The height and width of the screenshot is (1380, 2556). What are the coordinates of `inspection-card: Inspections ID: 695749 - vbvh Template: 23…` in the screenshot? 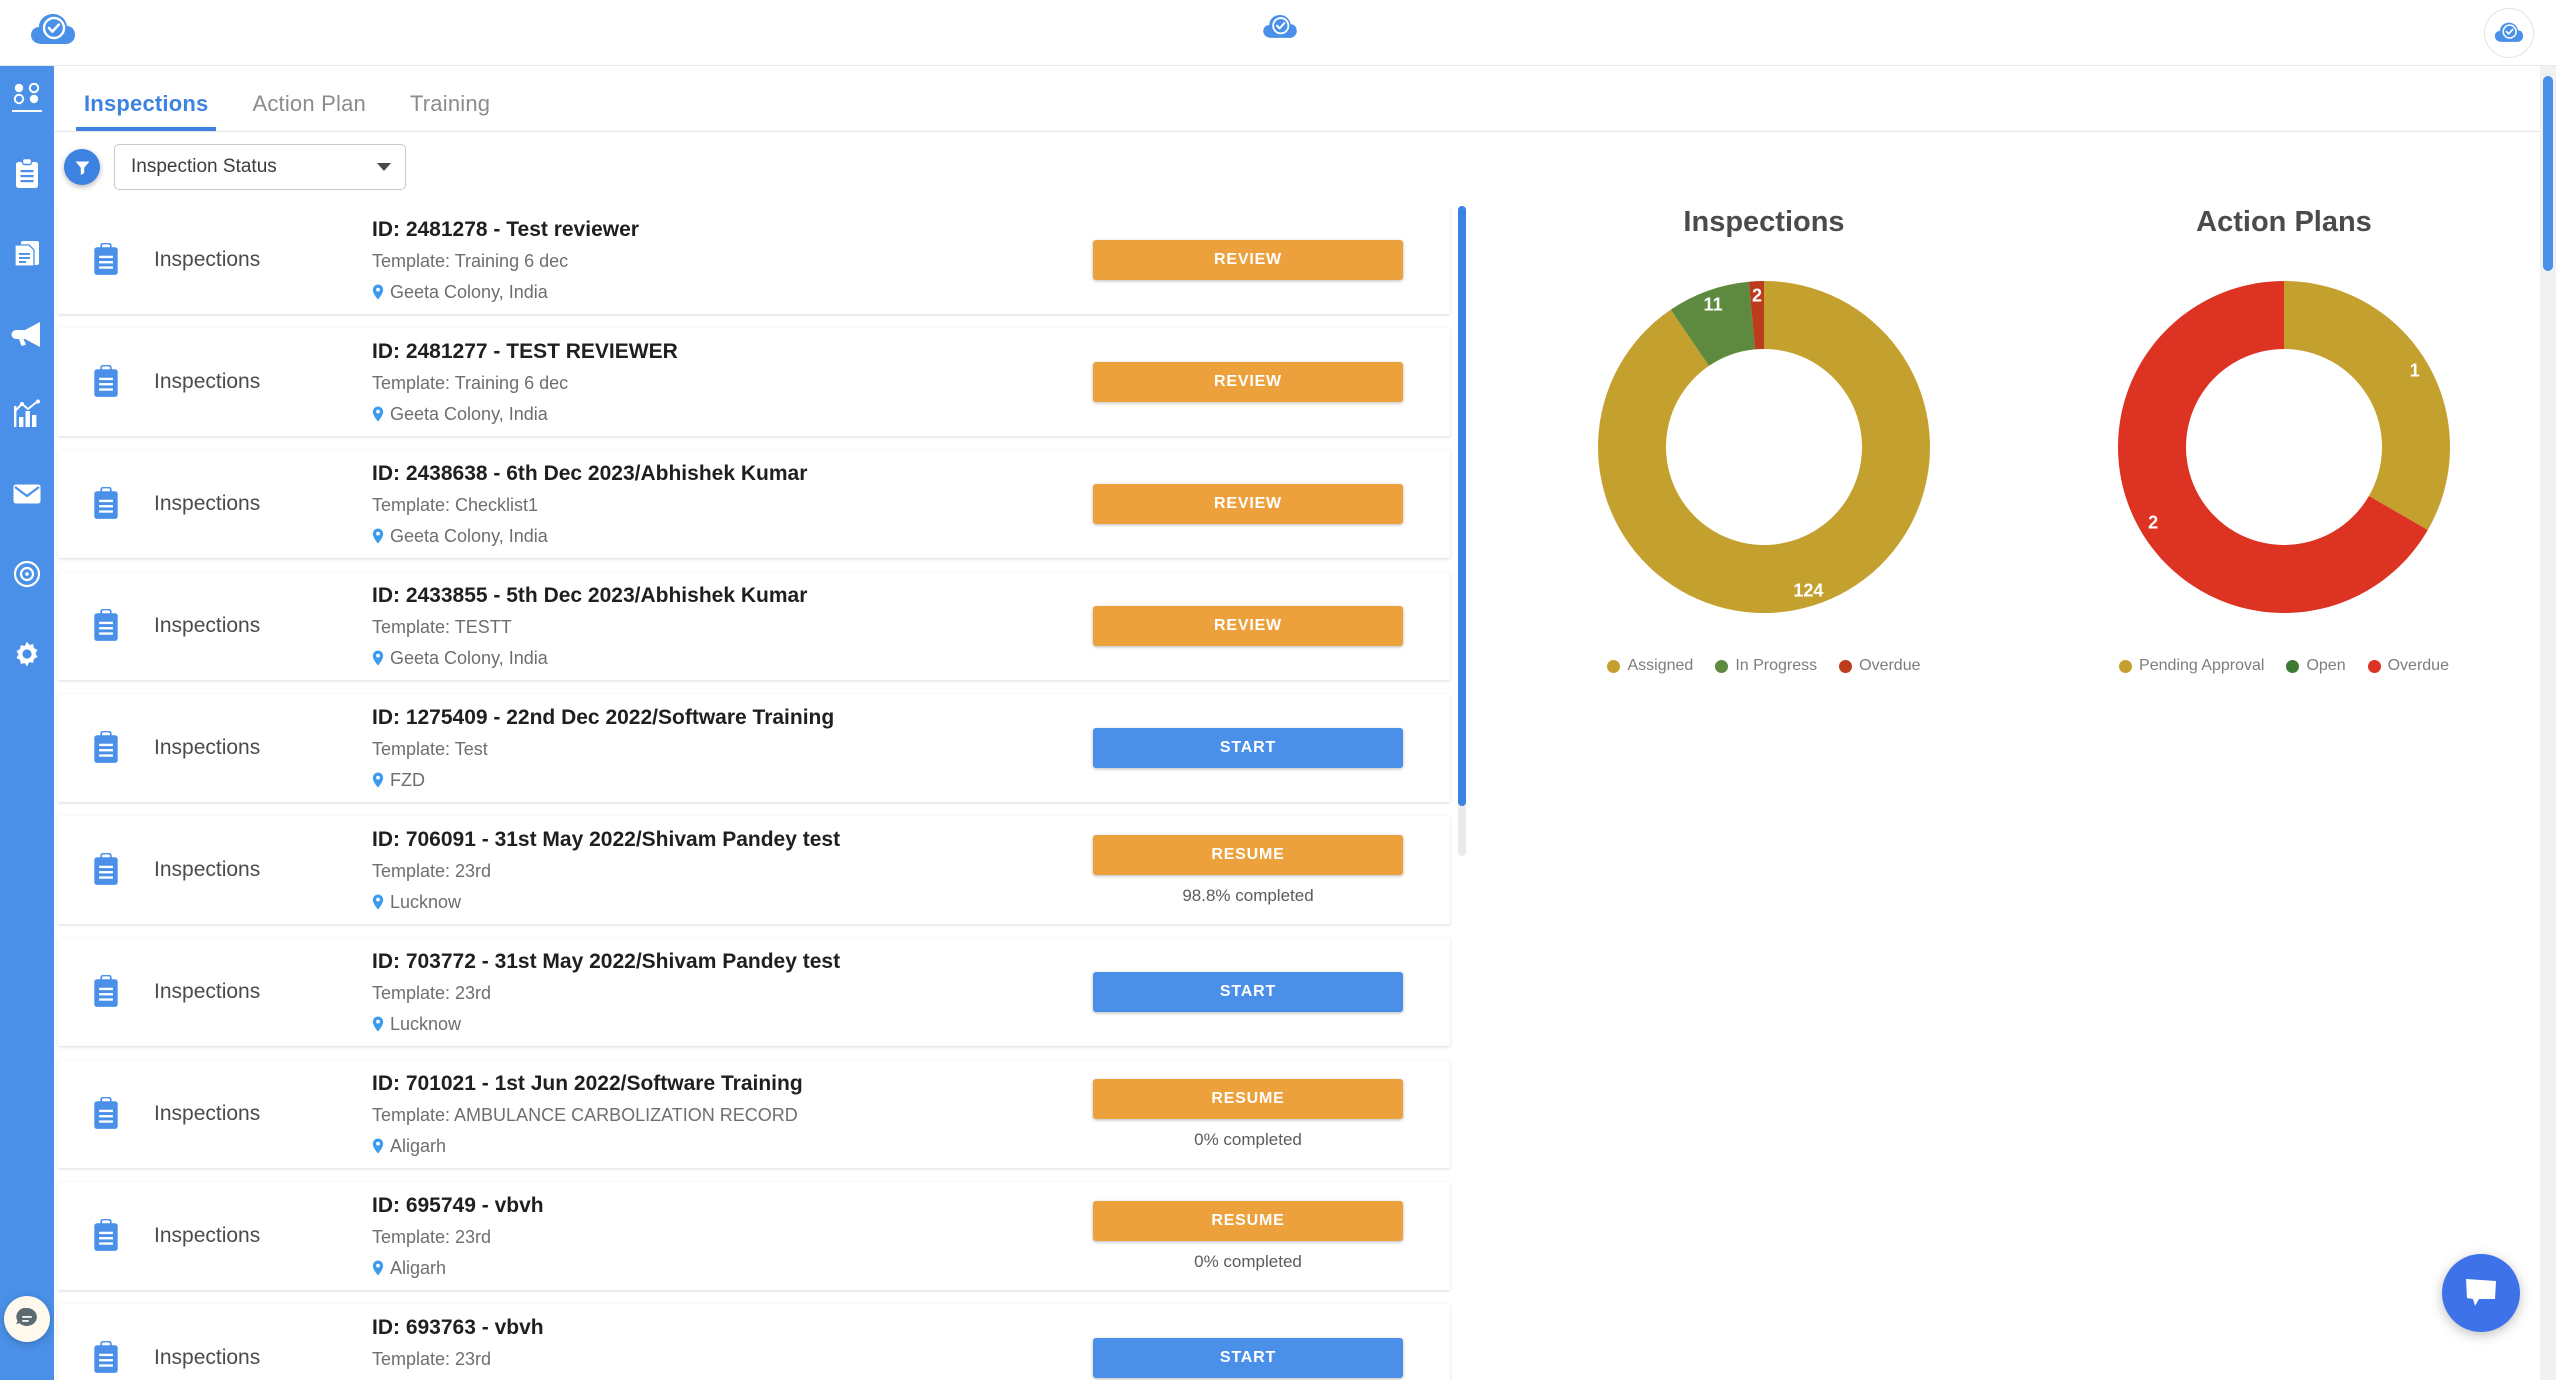 It's located at (754, 1236).